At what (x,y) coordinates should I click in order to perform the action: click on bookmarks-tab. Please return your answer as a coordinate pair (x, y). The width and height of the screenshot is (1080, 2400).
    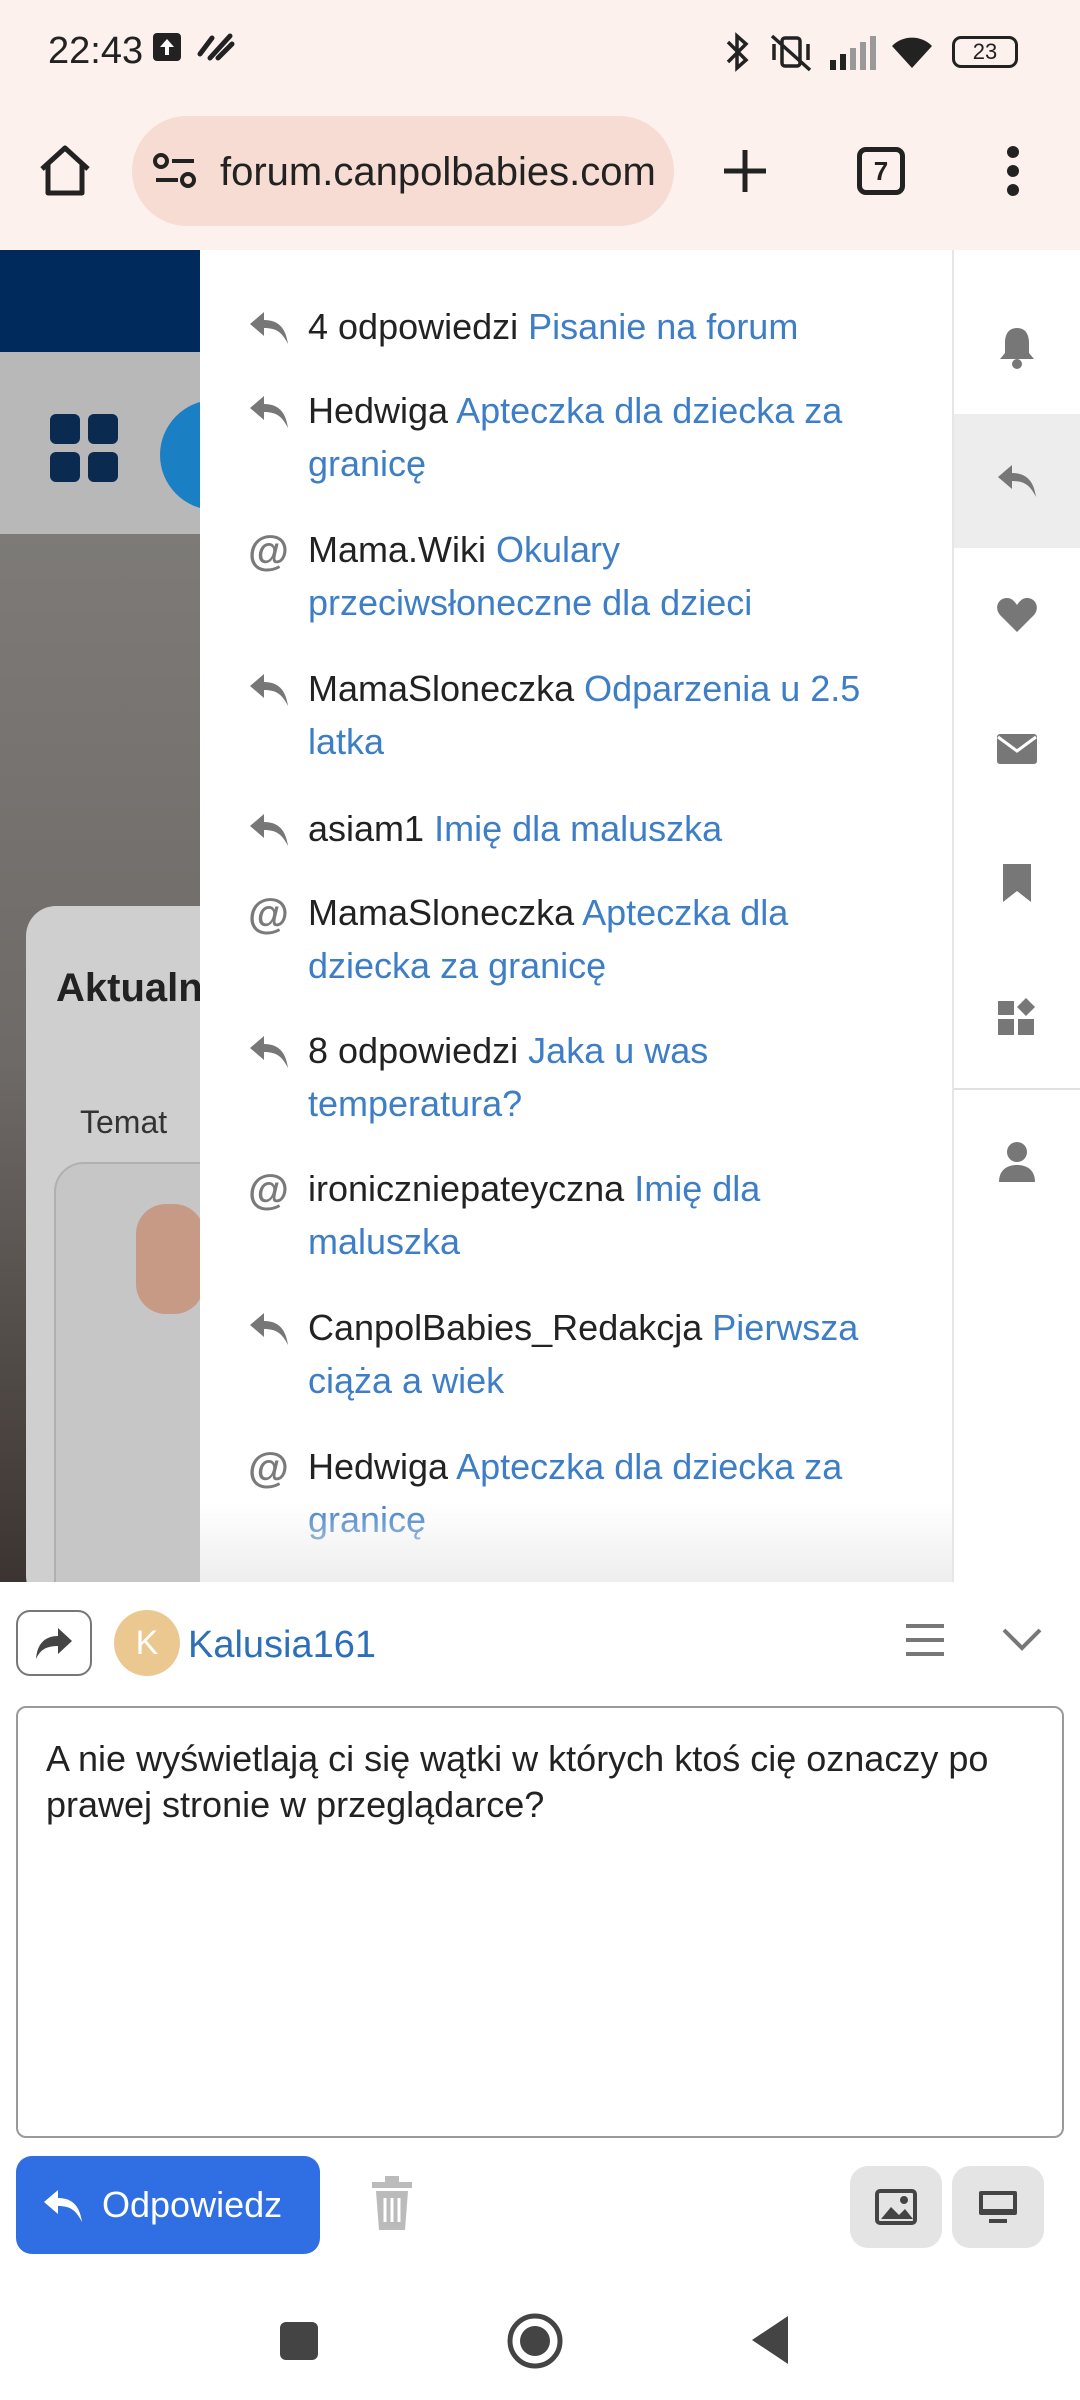
    Looking at the image, I should click on (1017, 883).